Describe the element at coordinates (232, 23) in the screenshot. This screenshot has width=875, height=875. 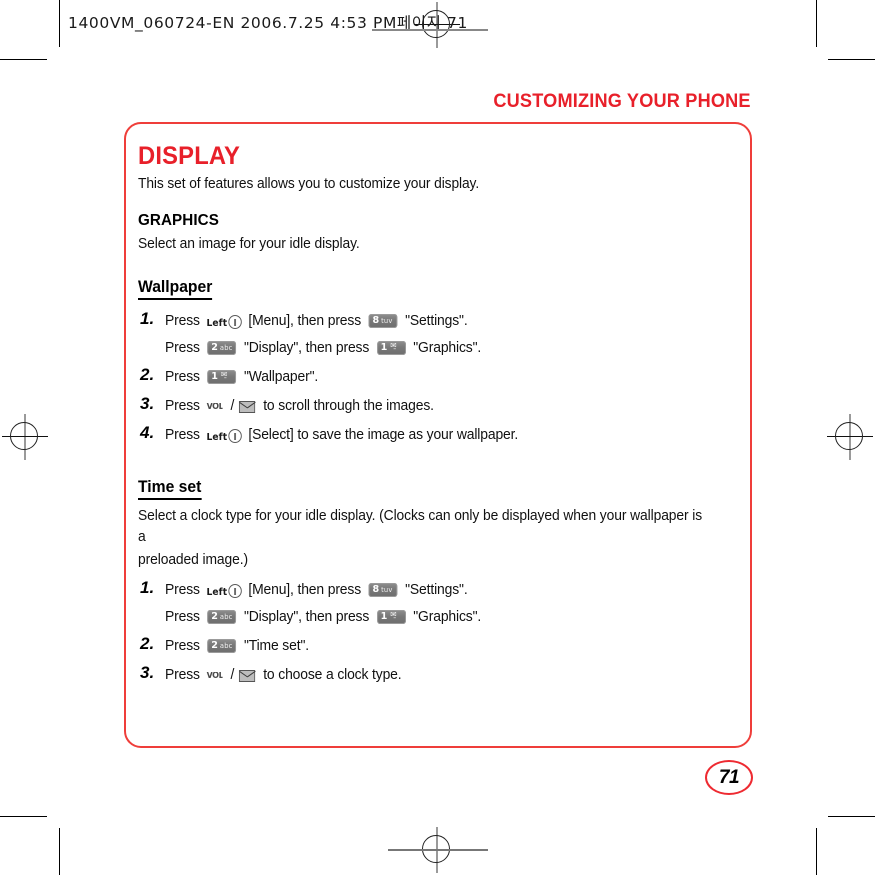
I see `slug-filename-date: 1400VM_060724-EN 2006.7.25 4:53 PM` at that location.